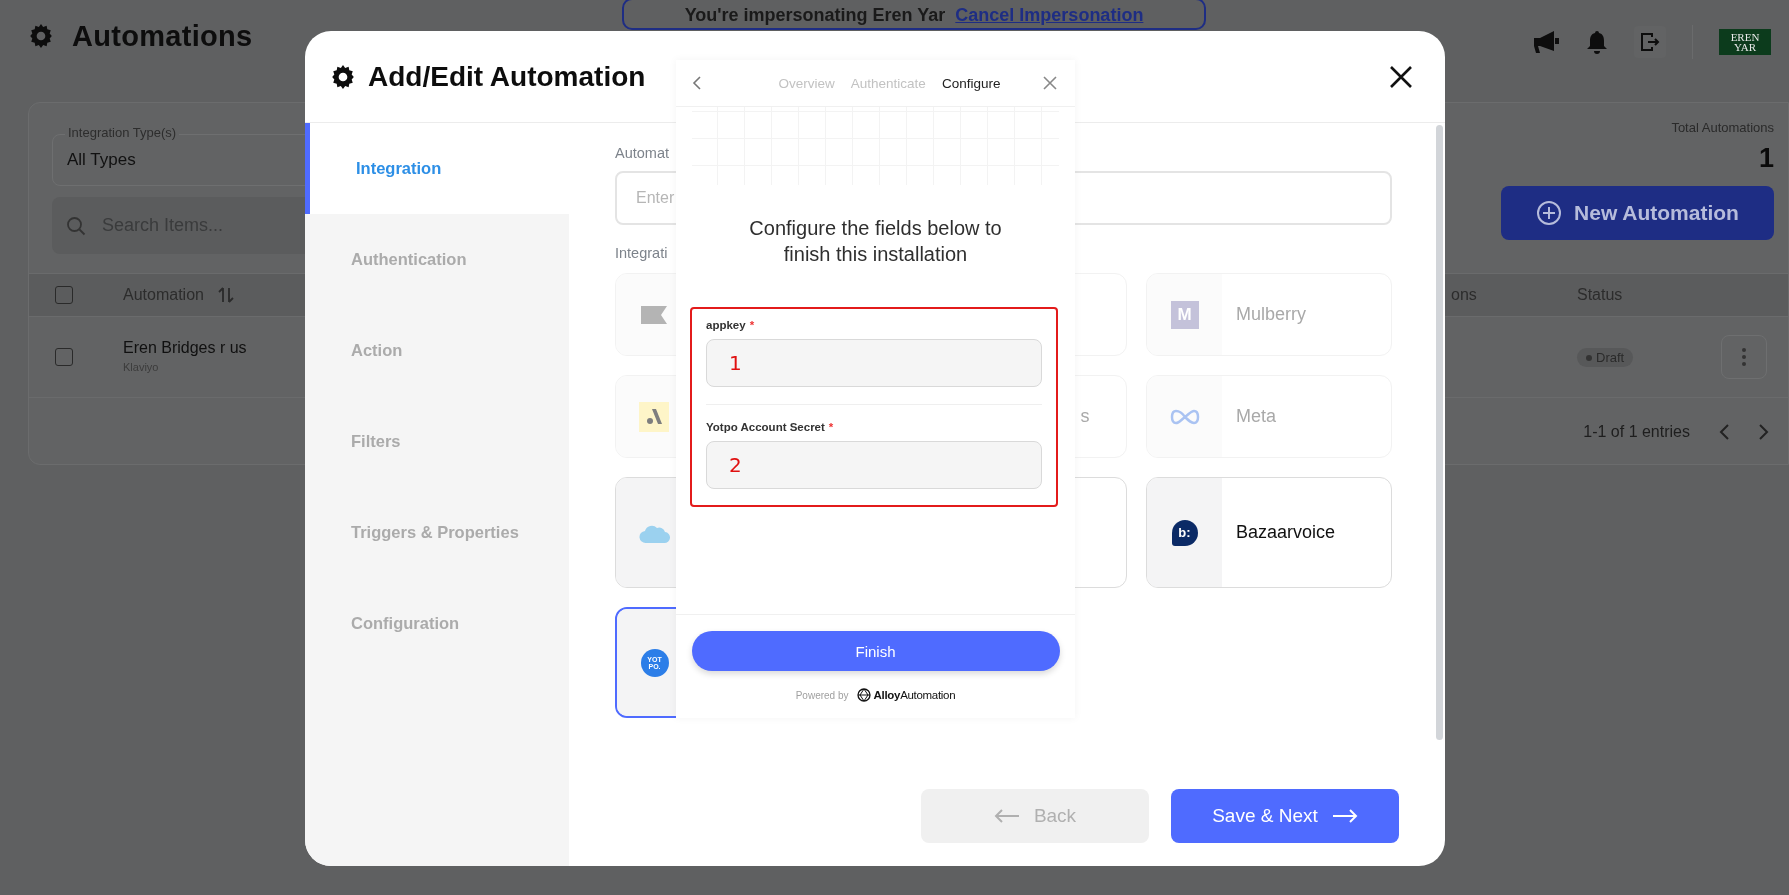 The image size is (1789, 895). What do you see at coordinates (641, 254) in the screenshot?
I see `field-label: Integrati` at bounding box center [641, 254].